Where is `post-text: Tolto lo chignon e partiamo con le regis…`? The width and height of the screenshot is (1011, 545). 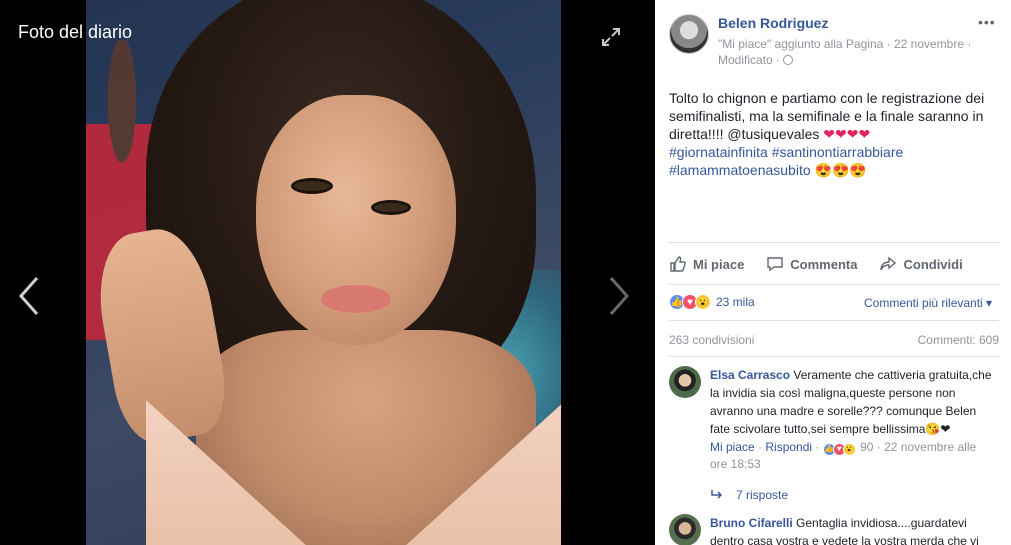
post-text: Tolto lo chignon e partiamo con le regis… is located at coordinates (834, 134).